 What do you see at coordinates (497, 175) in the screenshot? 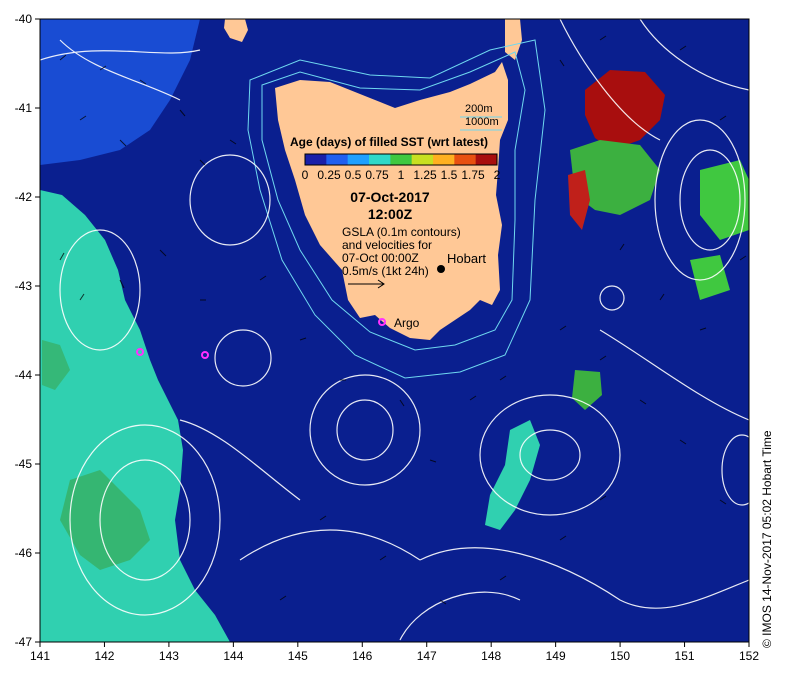
I see `colorbar-label: 2` at bounding box center [497, 175].